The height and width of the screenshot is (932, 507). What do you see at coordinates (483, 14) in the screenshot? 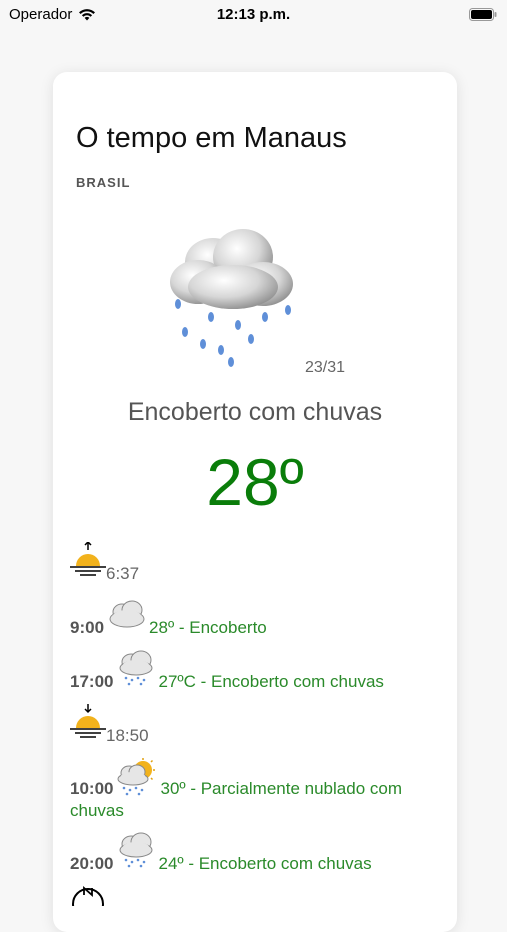
I see `battery-icon` at bounding box center [483, 14].